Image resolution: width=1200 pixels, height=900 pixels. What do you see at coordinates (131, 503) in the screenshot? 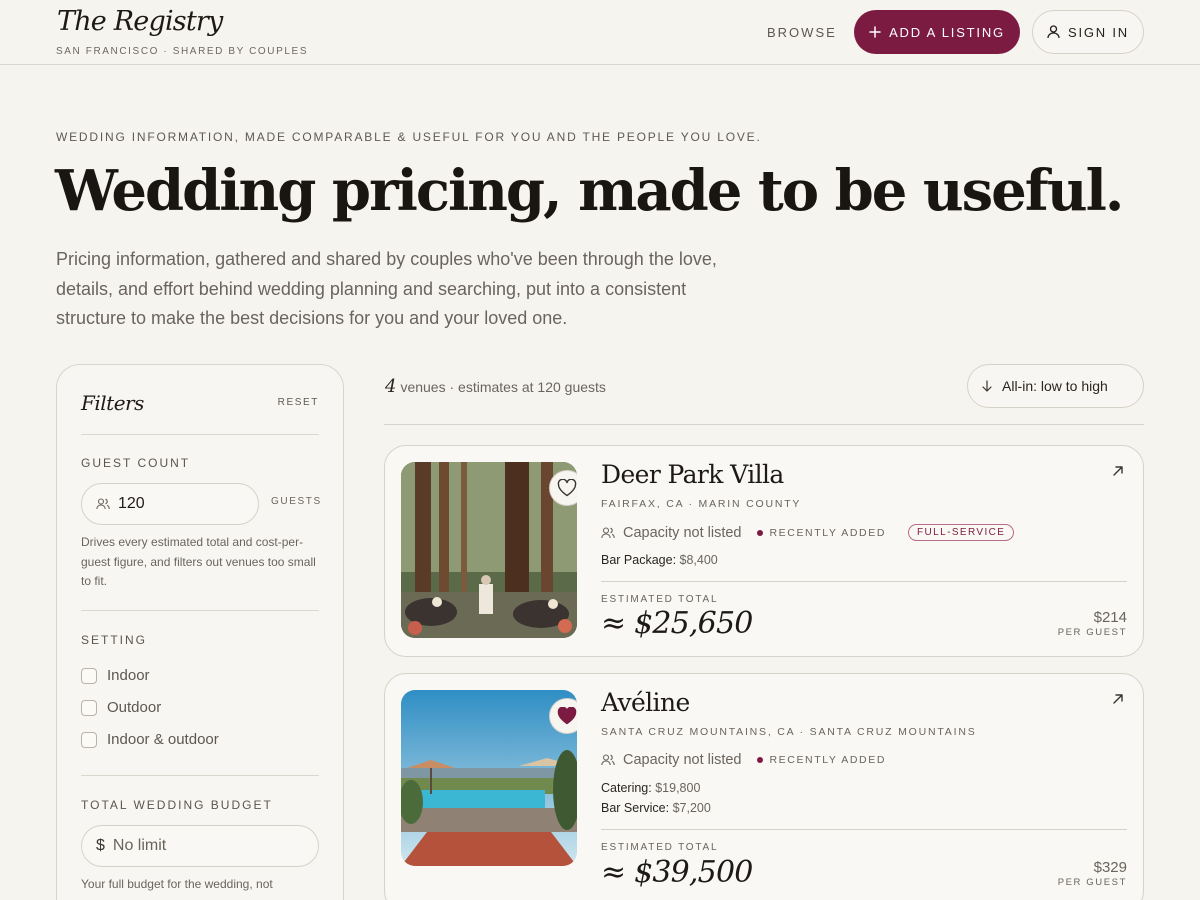
I see `guest-count-value: 120` at bounding box center [131, 503].